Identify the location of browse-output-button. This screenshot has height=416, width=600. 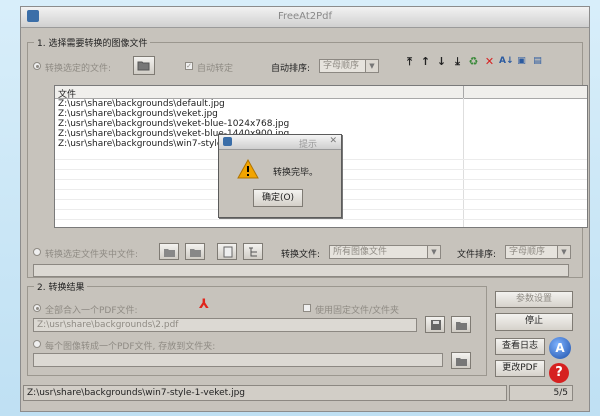
(461, 324).